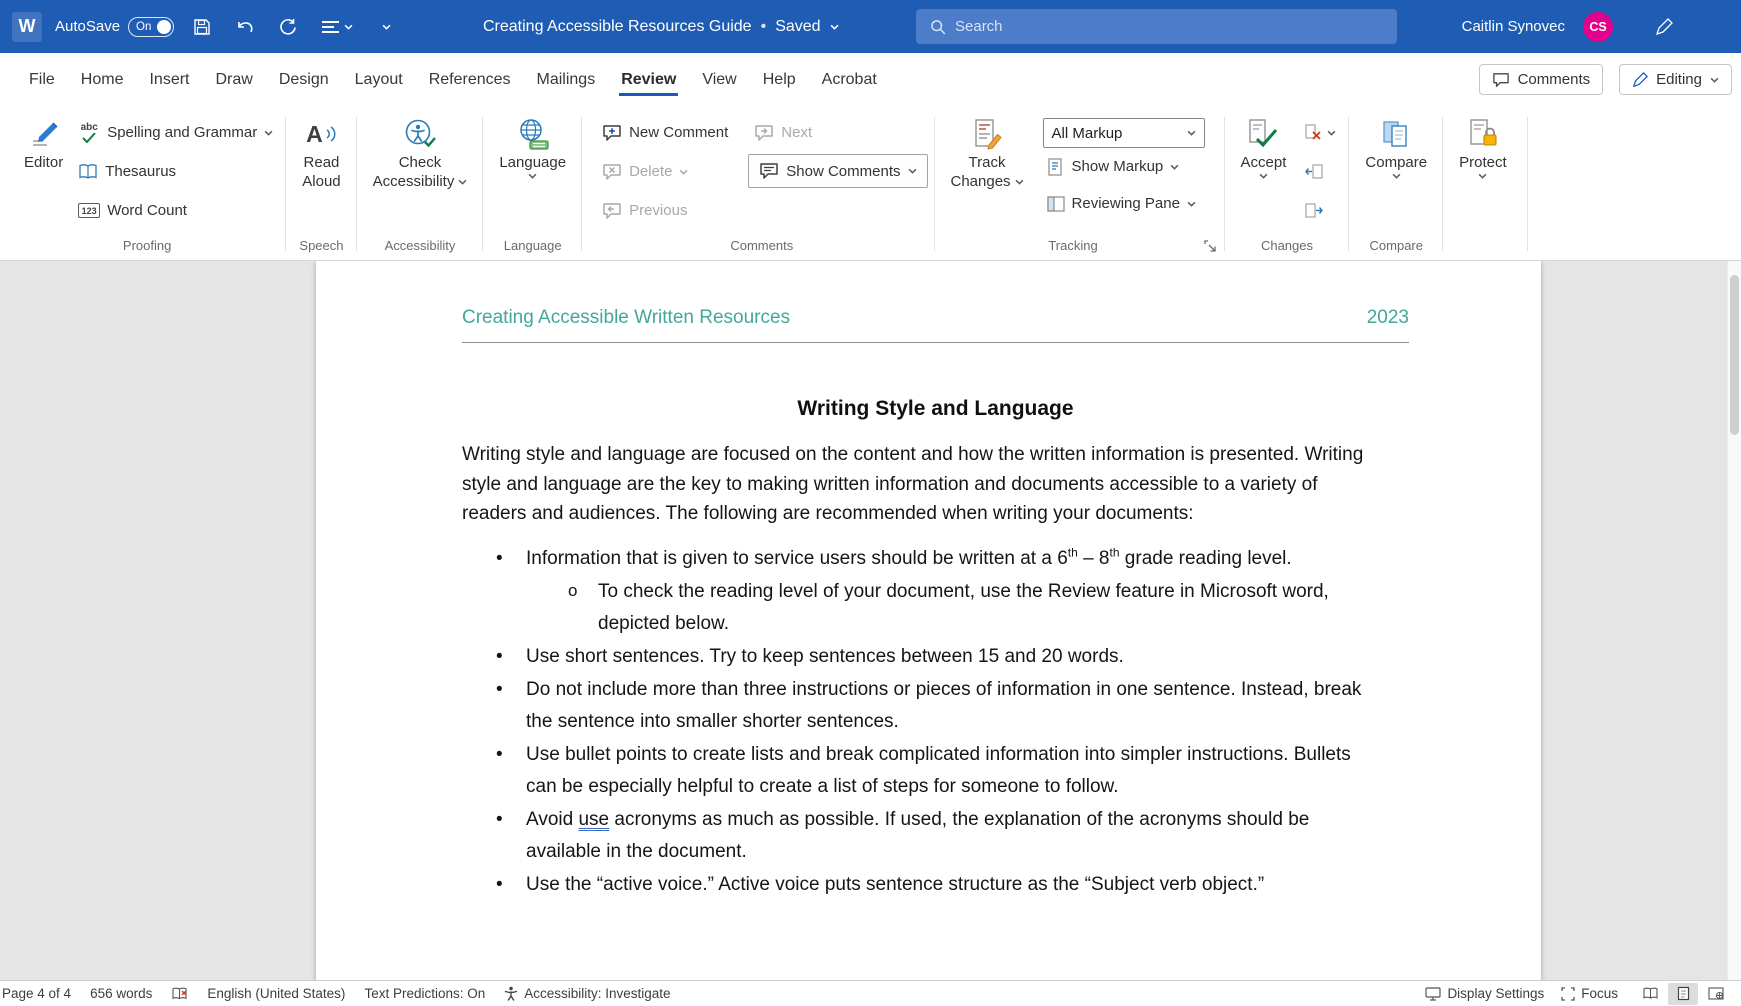 The image size is (1741, 1006). What do you see at coordinates (182, 132) in the screenshot?
I see `spelling-grammar-label: Spelling and Grammar` at bounding box center [182, 132].